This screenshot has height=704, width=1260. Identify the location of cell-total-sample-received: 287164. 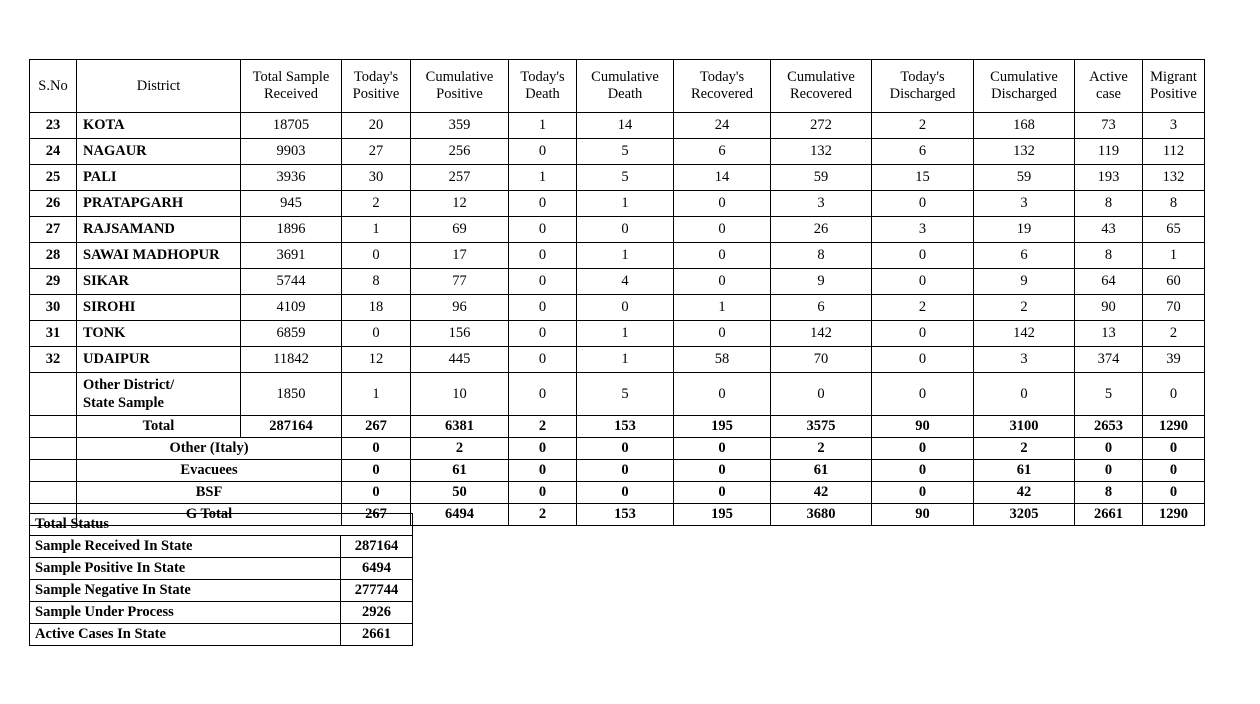
(291, 426).